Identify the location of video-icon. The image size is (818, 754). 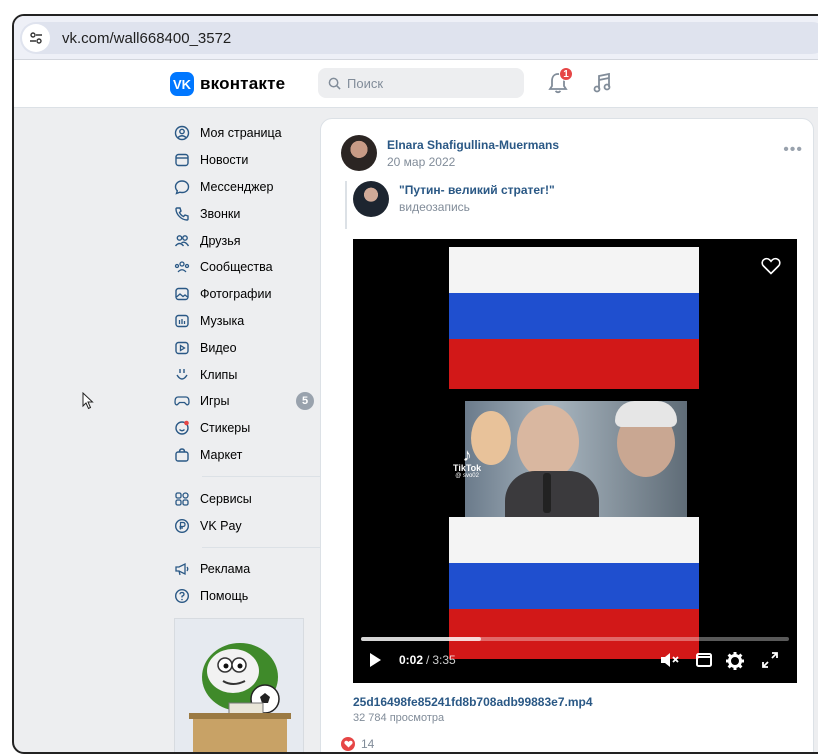
(182, 348).